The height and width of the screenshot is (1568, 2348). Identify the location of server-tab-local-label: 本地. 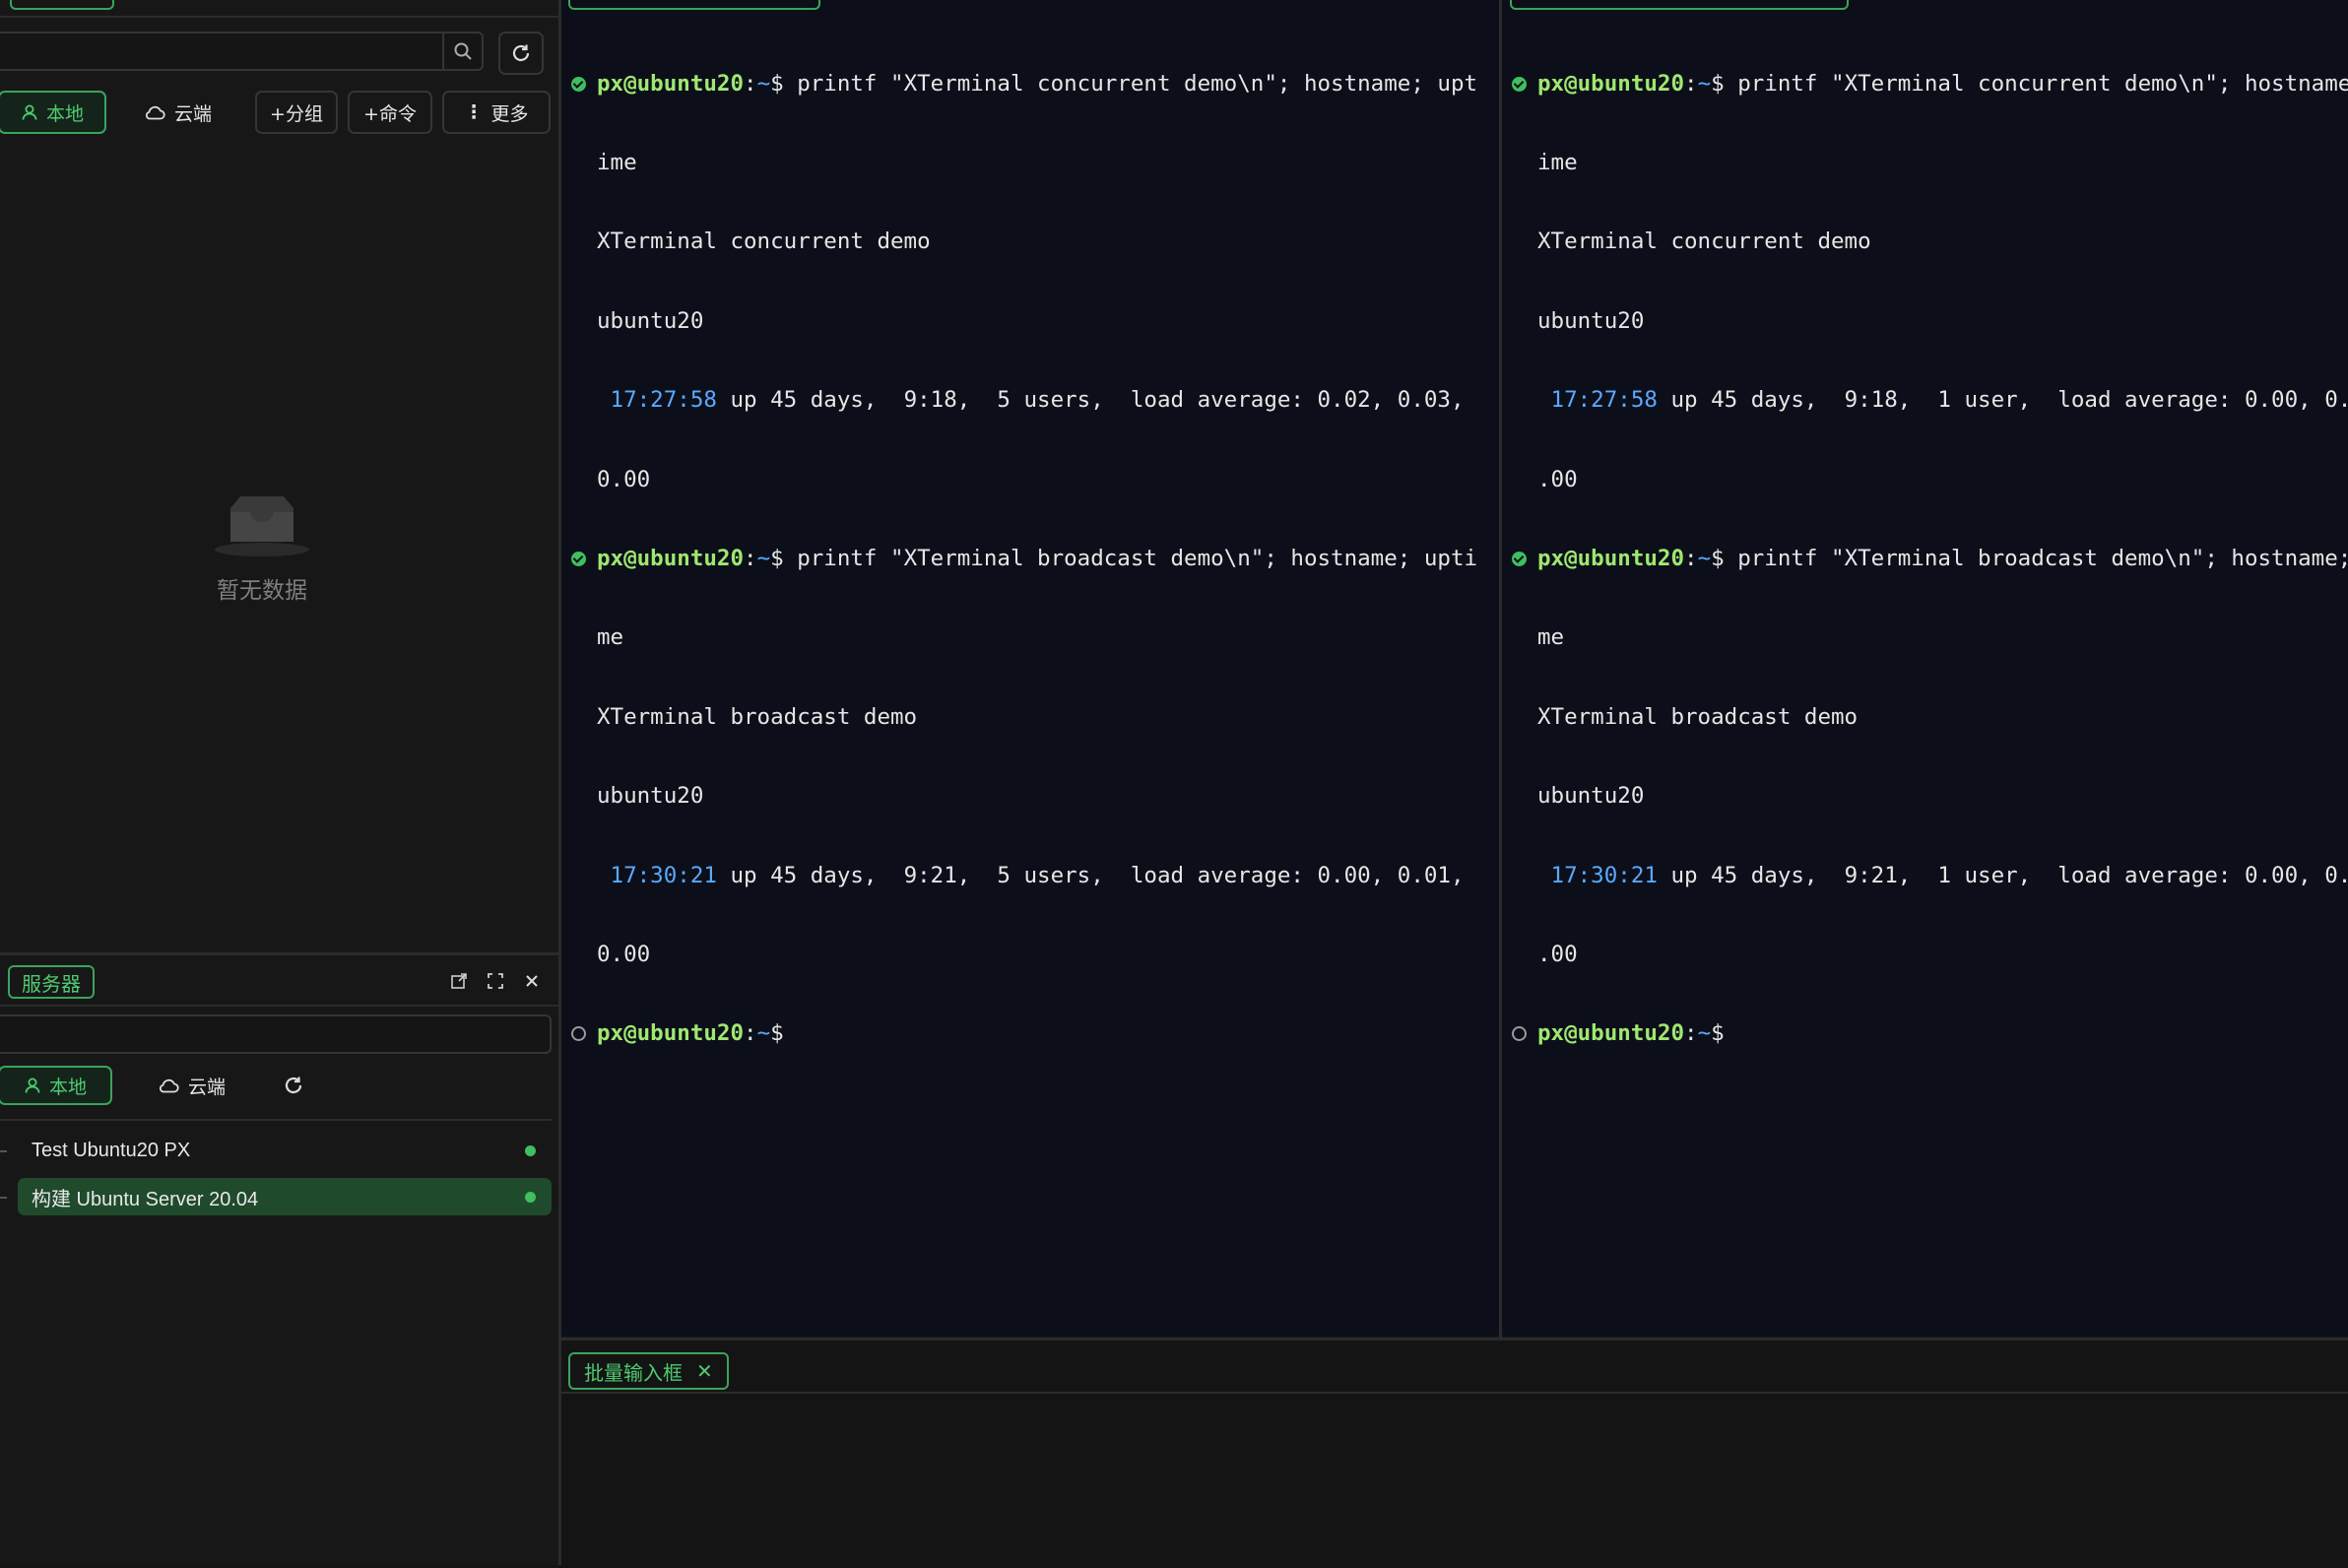
(67, 1087).